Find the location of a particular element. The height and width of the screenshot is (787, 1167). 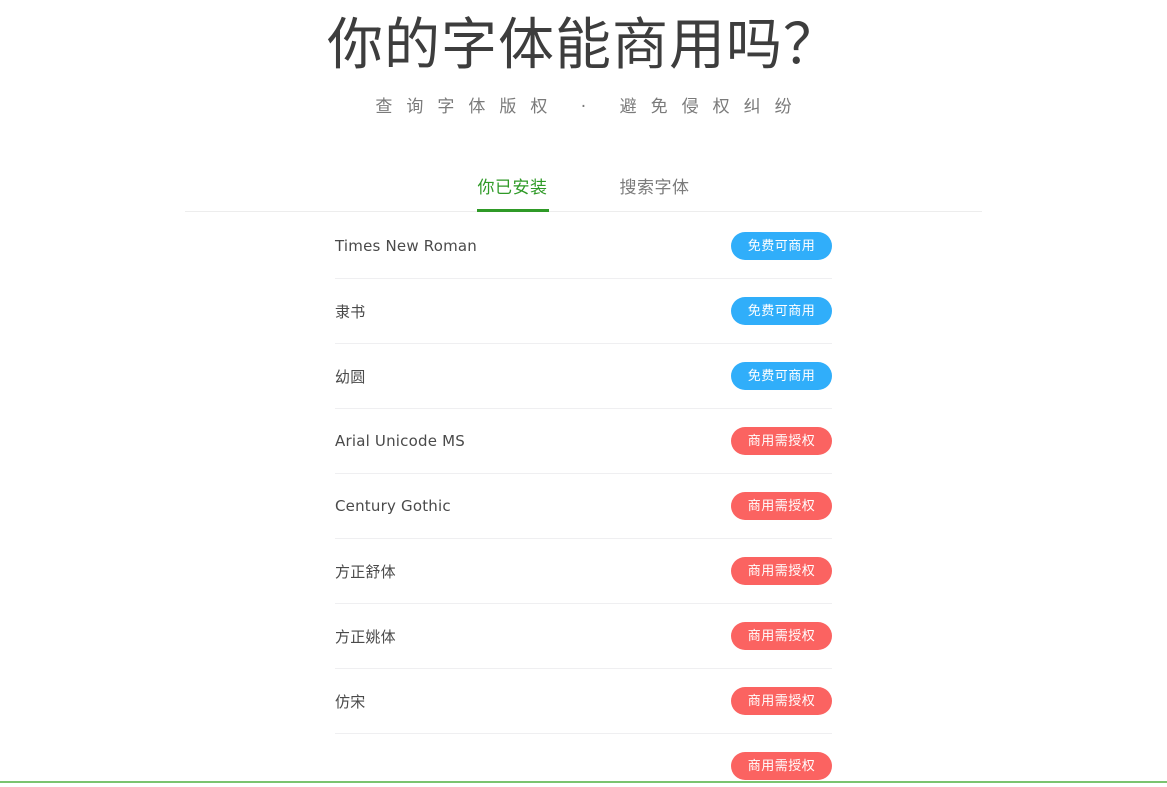

font-name: Arial Unicode MS is located at coordinates (400, 441).